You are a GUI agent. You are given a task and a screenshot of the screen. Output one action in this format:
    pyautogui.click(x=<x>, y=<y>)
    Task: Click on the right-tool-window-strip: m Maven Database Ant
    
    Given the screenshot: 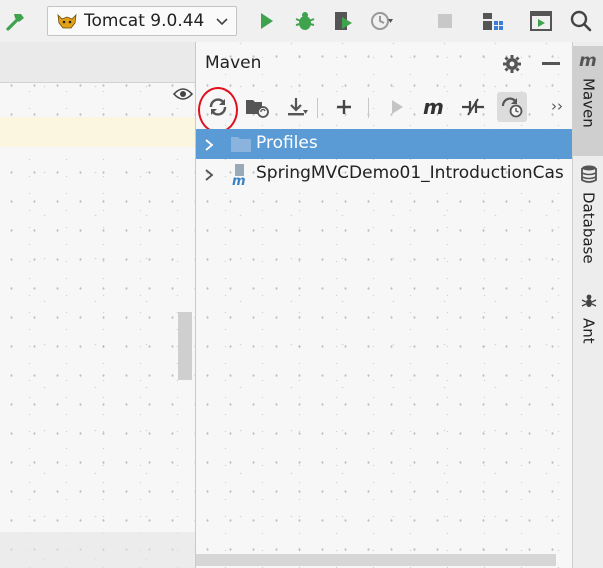 What is the action you would take?
    pyautogui.click(x=587, y=305)
    